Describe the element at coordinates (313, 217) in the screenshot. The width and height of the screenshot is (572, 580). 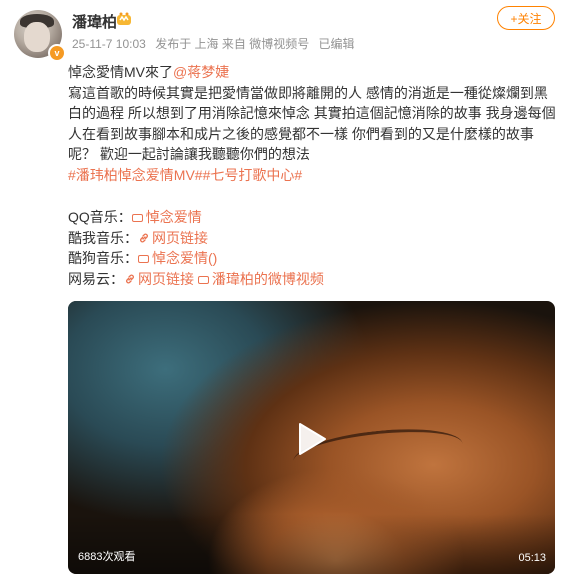
I see `music-link-row-qq: QQ音乐： 悼念爱情` at that location.